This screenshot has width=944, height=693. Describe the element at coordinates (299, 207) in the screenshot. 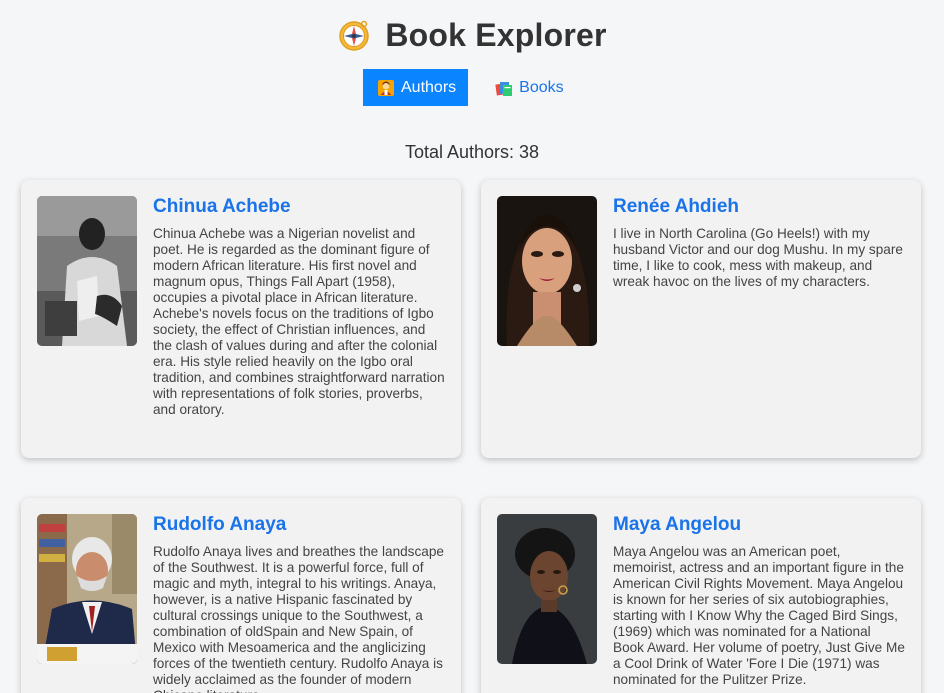

I see `author-name-link: Chinua Achebe` at that location.